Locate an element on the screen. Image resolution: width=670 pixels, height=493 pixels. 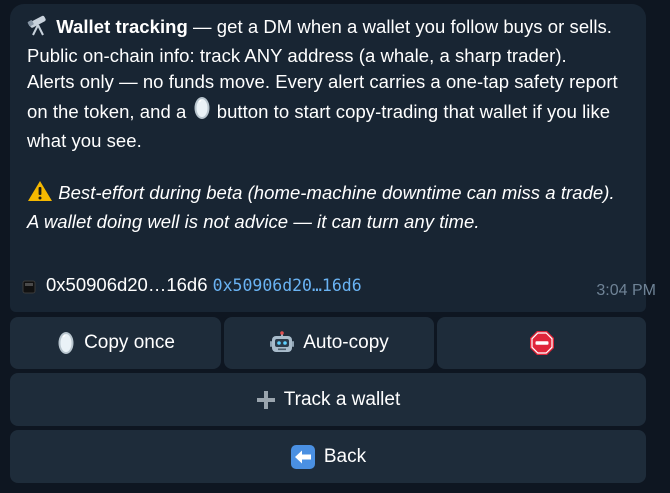
copy-once-button: Copy once is located at coordinates (115, 343).